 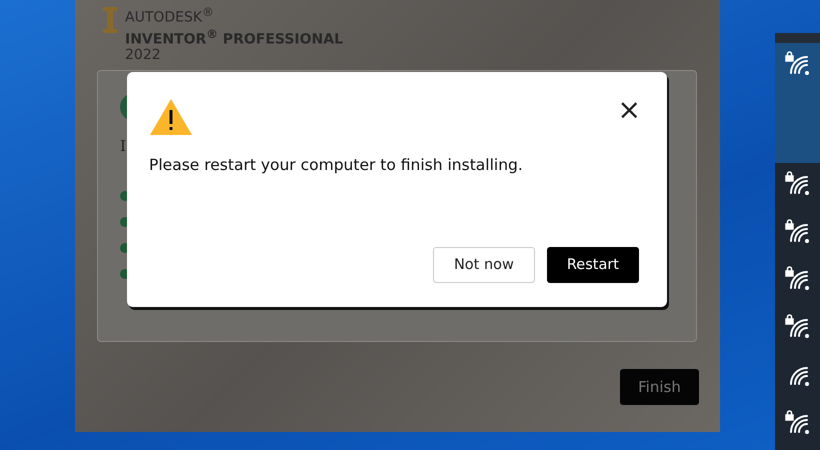 I want to click on card-text: I, so click(x=123, y=146).